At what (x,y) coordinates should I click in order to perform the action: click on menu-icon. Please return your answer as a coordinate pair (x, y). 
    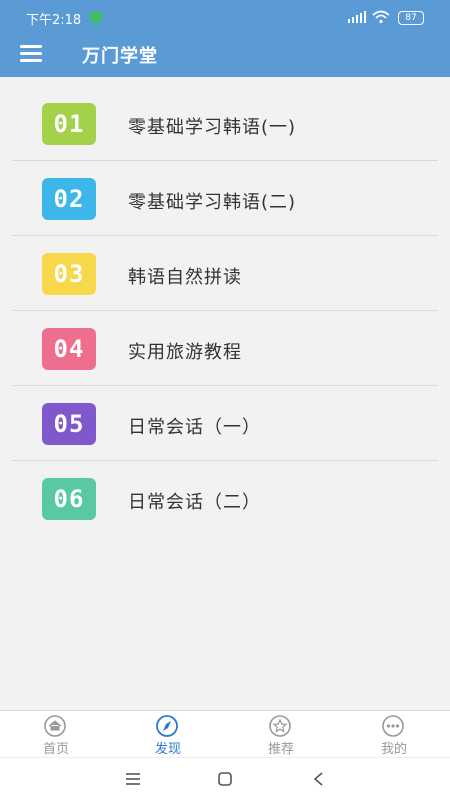
    Looking at the image, I should click on (32, 53).